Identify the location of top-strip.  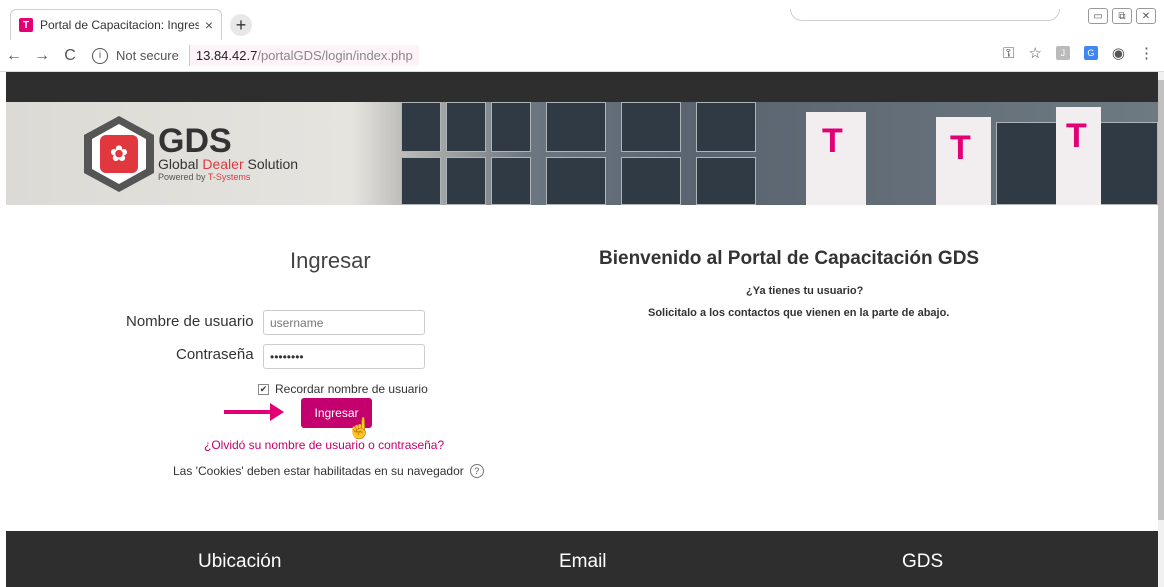
(582, 87).